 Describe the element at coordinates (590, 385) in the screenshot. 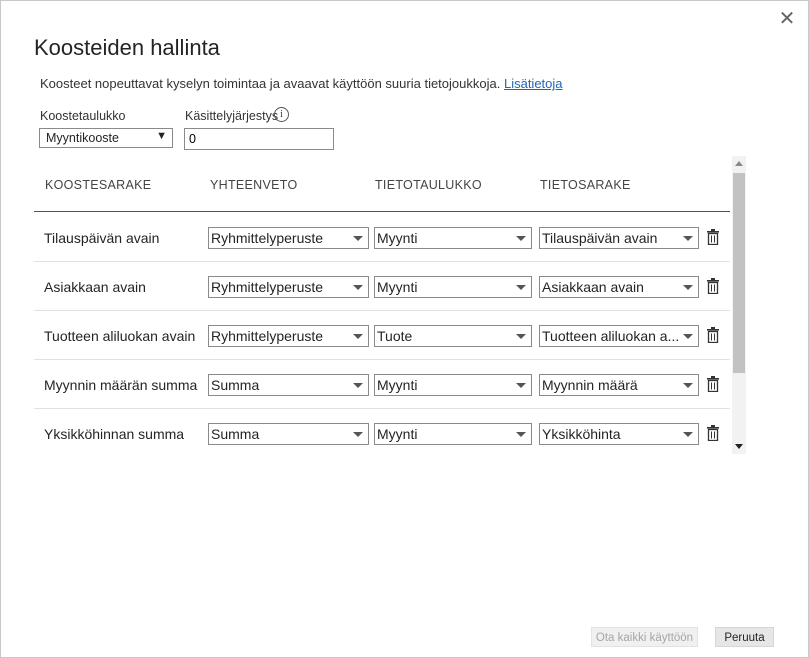

I see `detail-column-value: Myynnin määrä` at that location.